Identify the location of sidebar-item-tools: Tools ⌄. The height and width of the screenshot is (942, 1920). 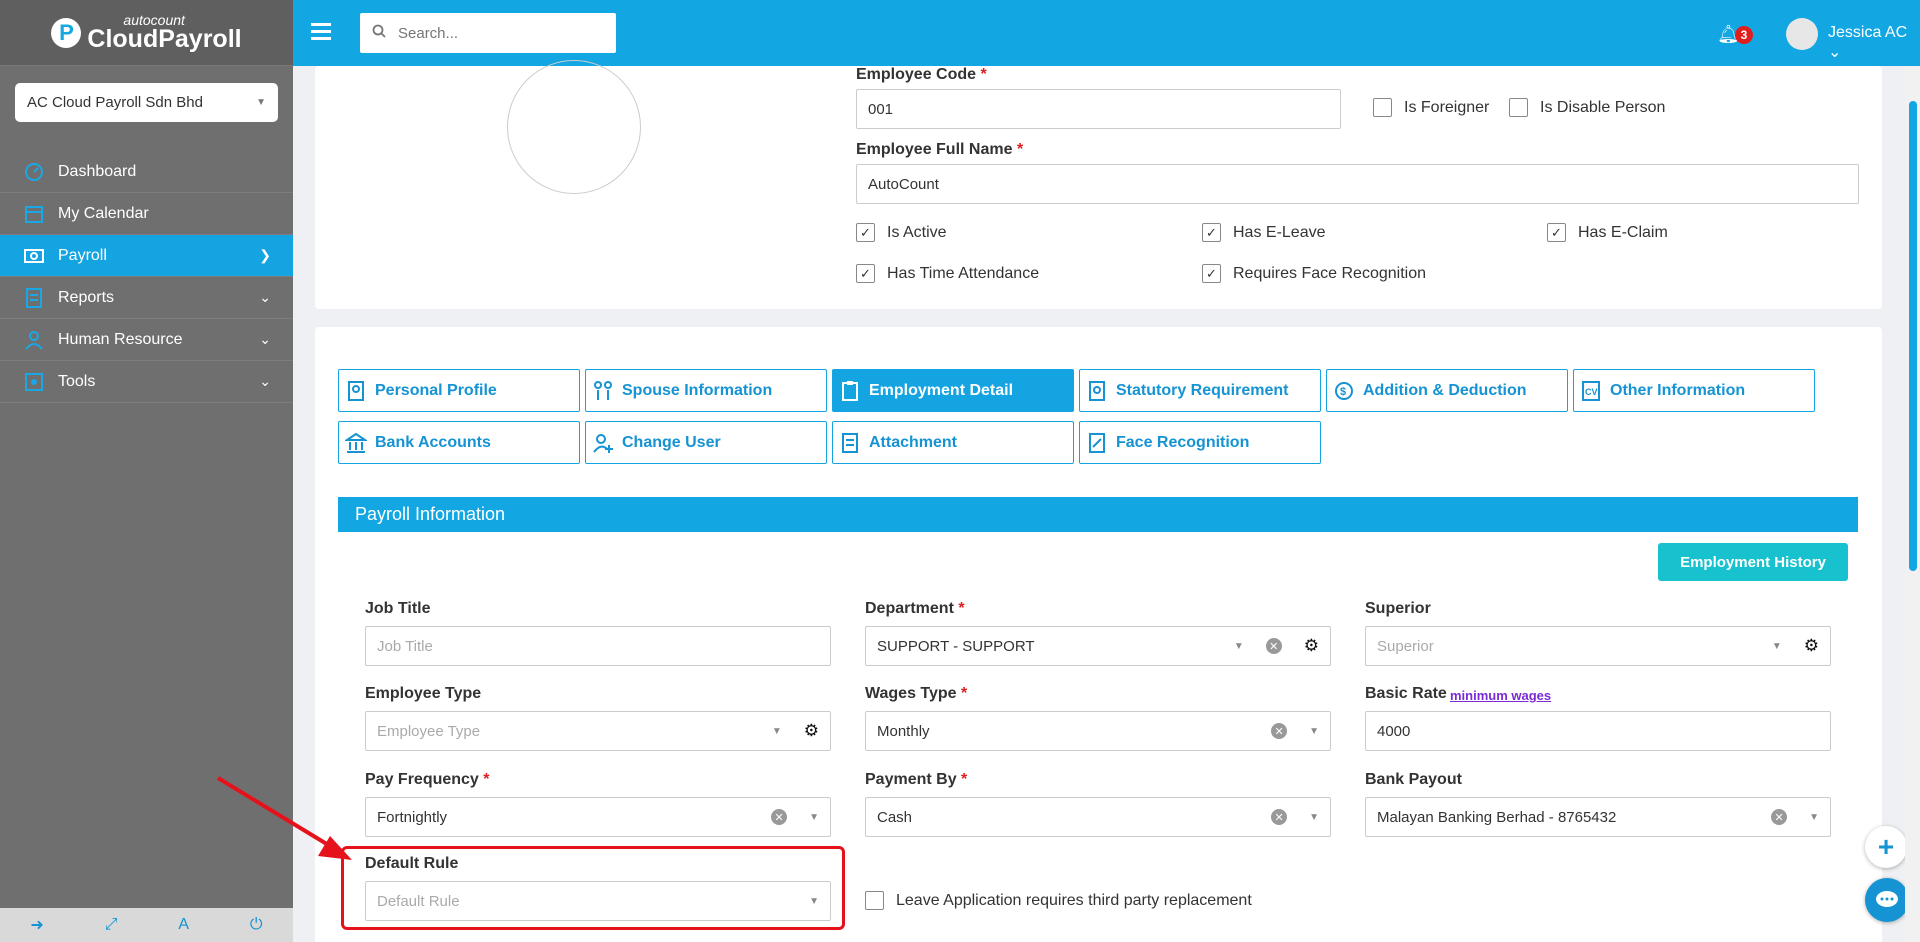
(146, 382).